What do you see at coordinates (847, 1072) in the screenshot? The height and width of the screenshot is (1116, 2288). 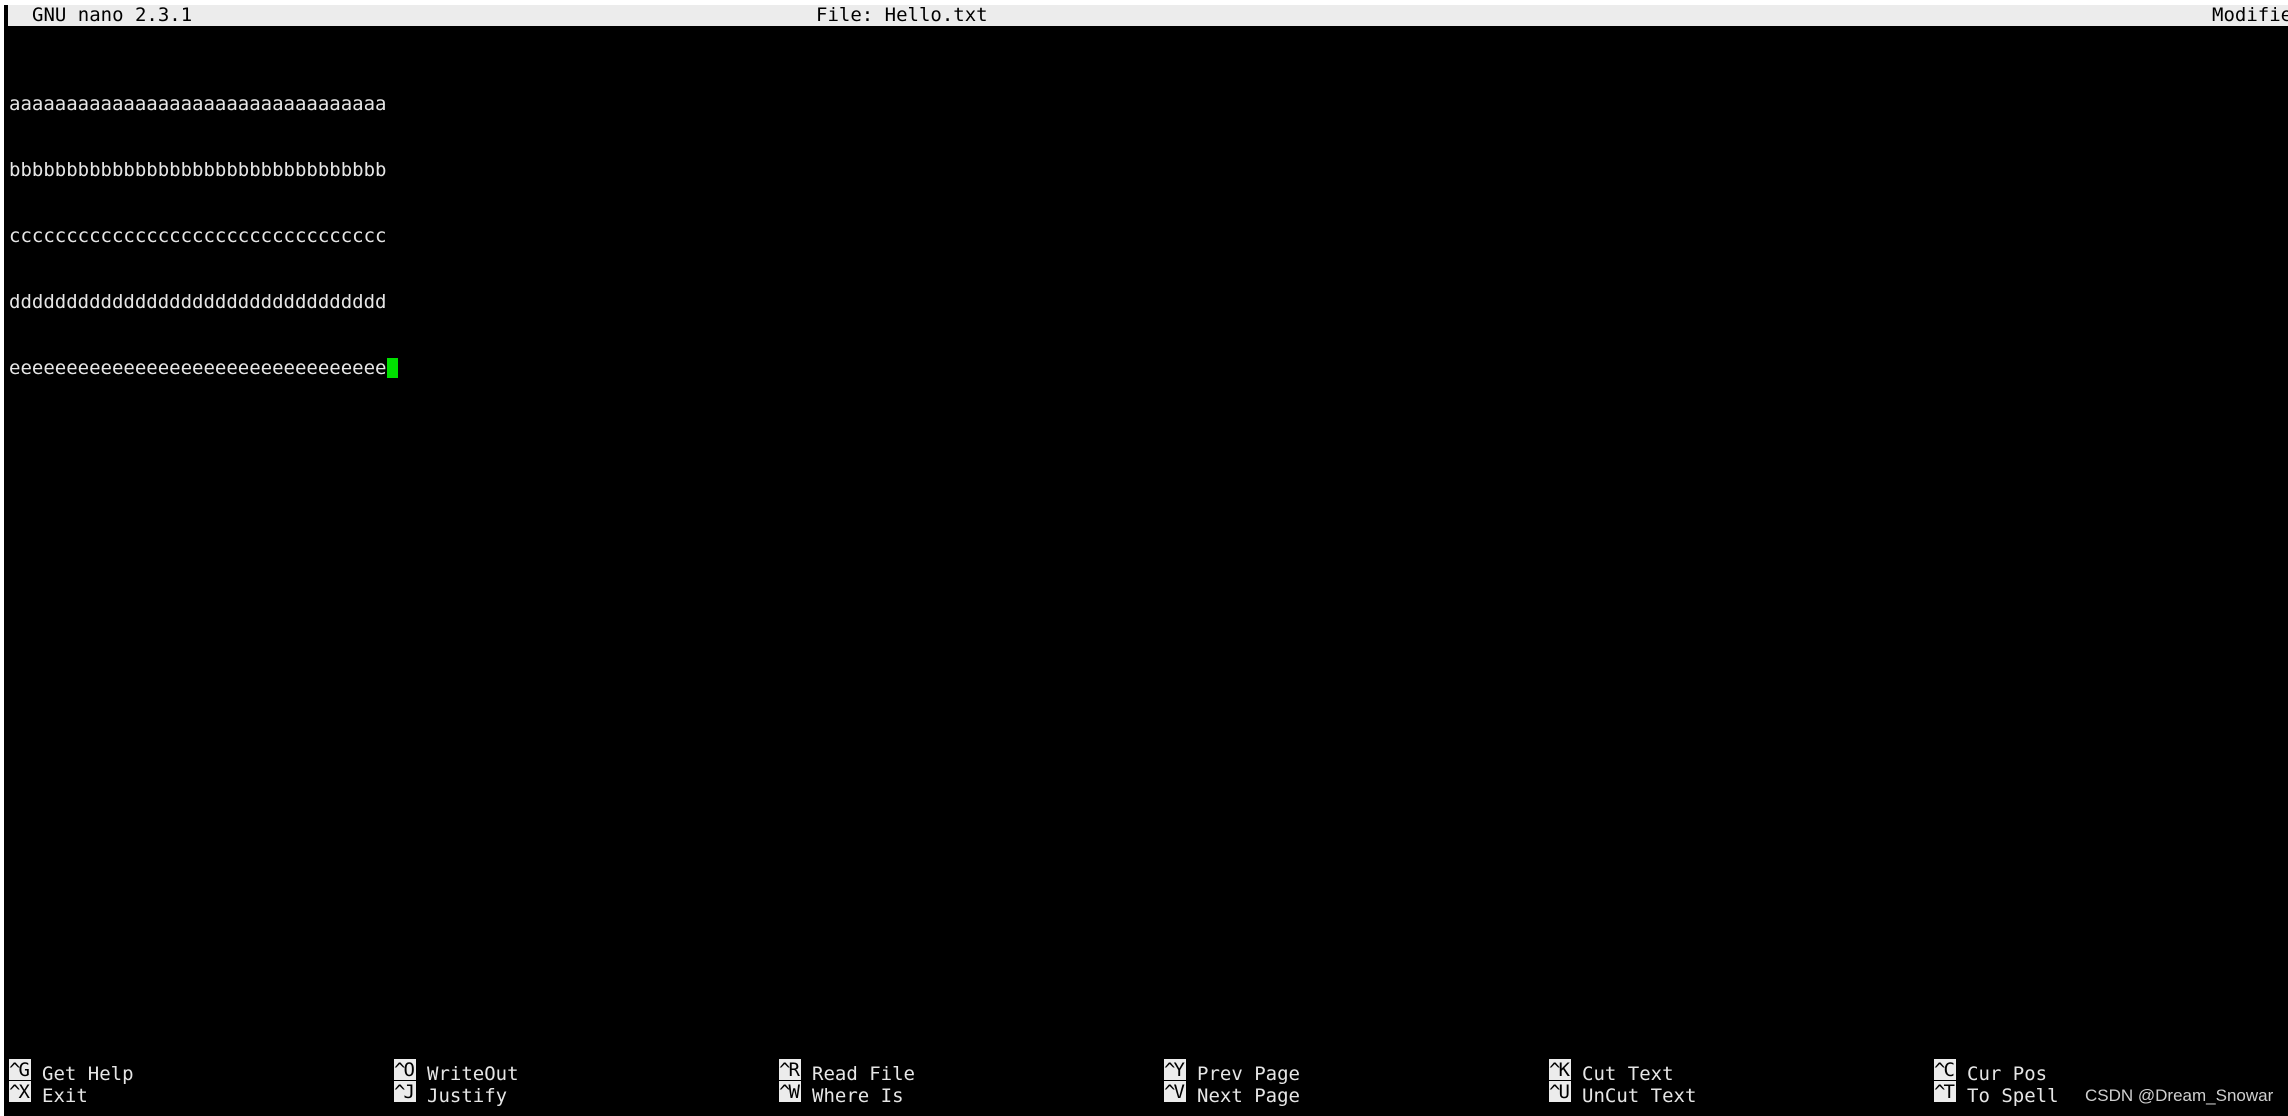 I see `shortcut-read-file: ^R Read File` at bounding box center [847, 1072].